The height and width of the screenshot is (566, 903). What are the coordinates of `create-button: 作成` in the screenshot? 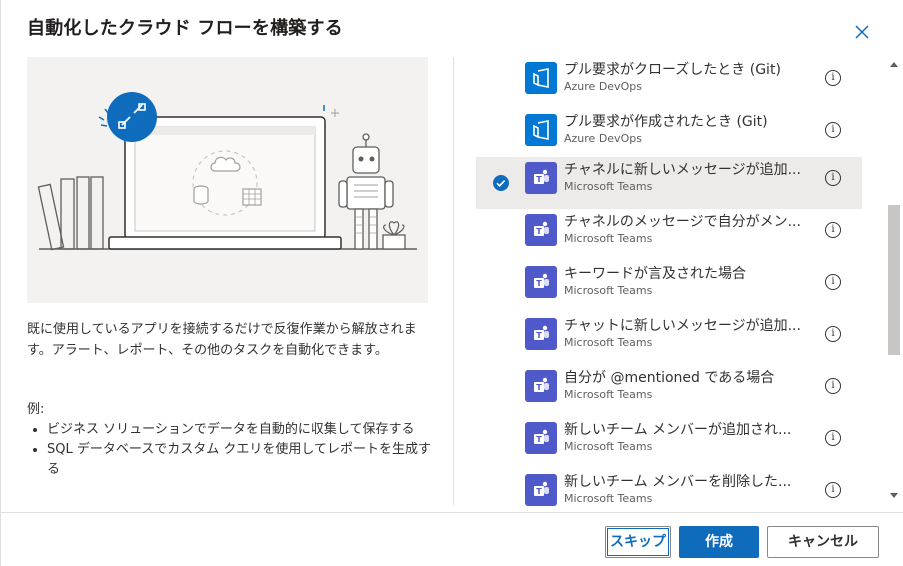 It's located at (719, 542).